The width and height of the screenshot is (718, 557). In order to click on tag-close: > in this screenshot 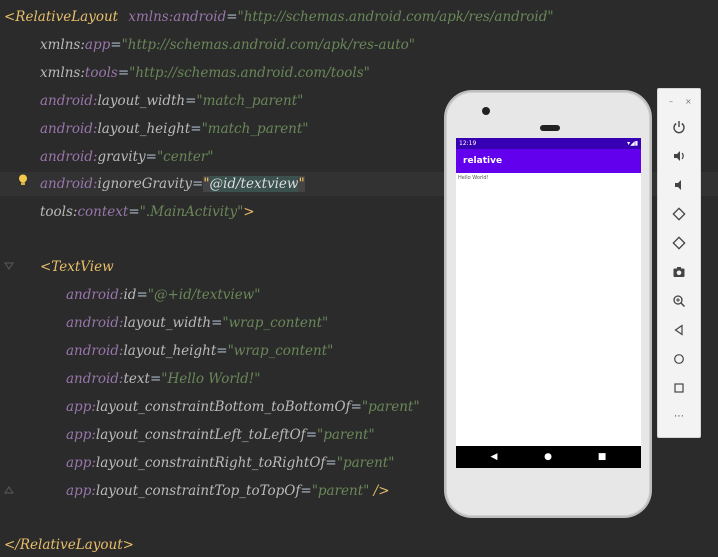, I will do `click(249, 212)`.